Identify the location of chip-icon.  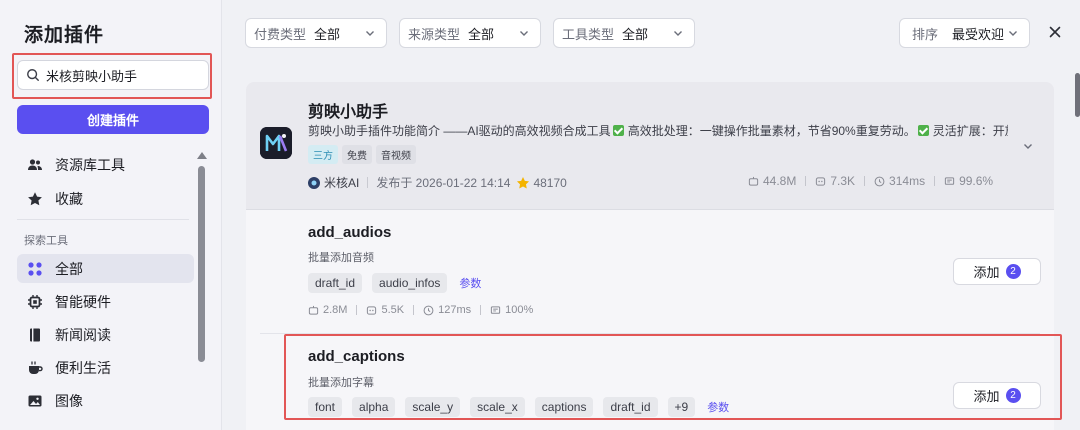
(35, 302).